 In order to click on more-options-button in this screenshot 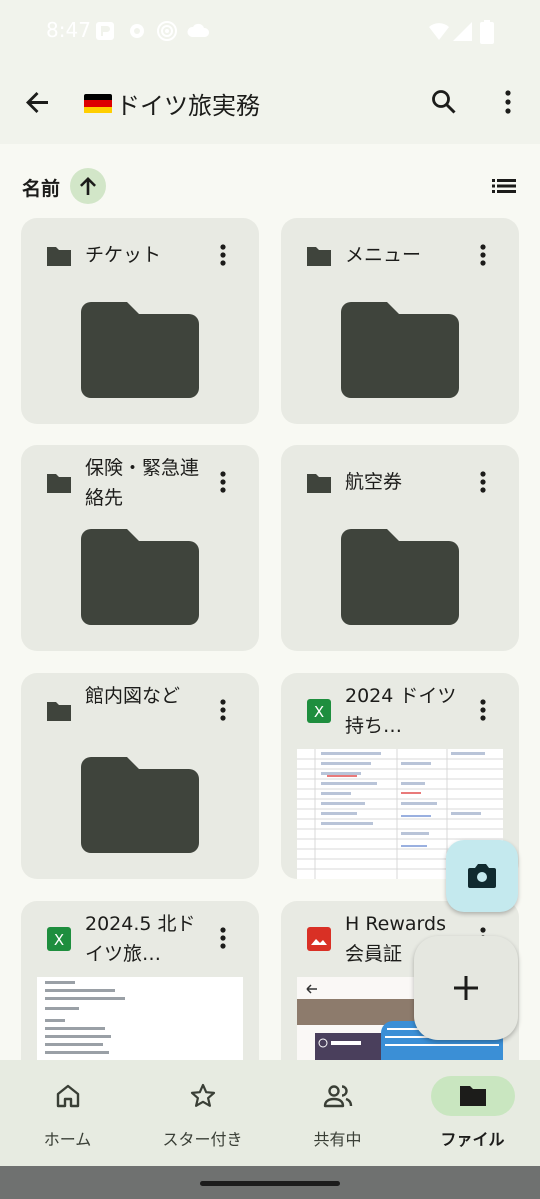, I will do `click(508, 102)`.